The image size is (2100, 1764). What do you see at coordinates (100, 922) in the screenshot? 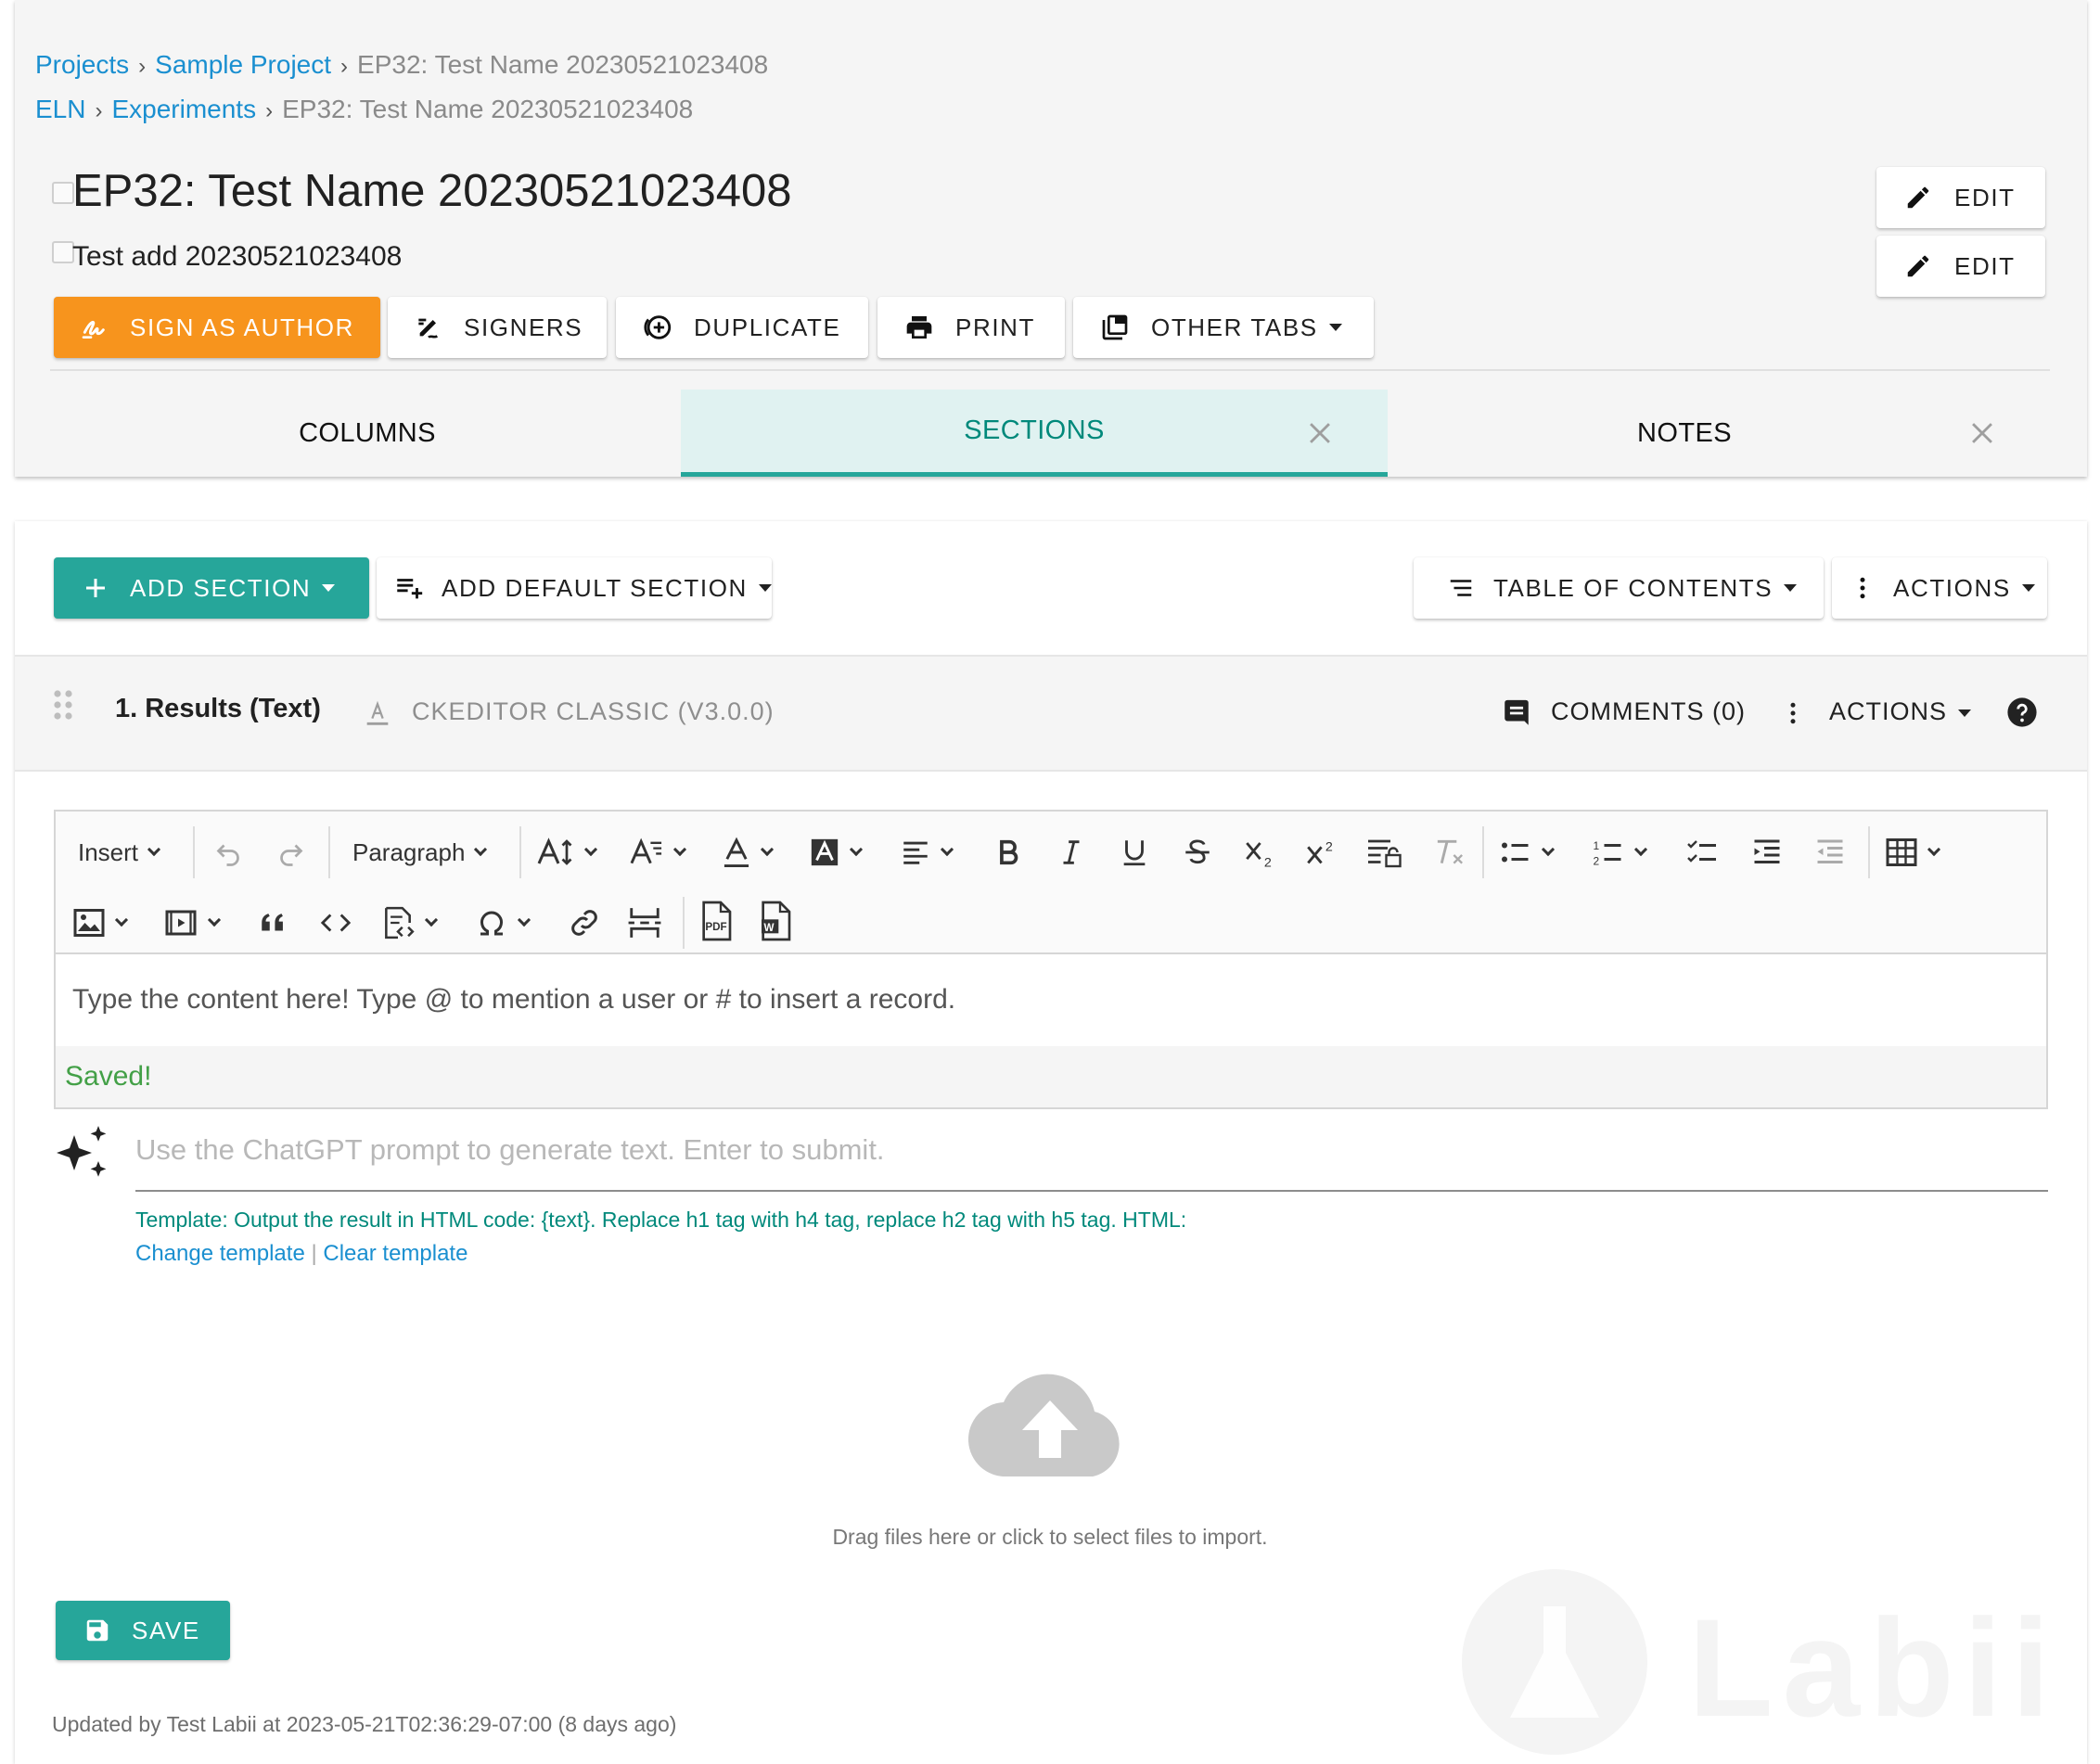
I see `image-icon` at bounding box center [100, 922].